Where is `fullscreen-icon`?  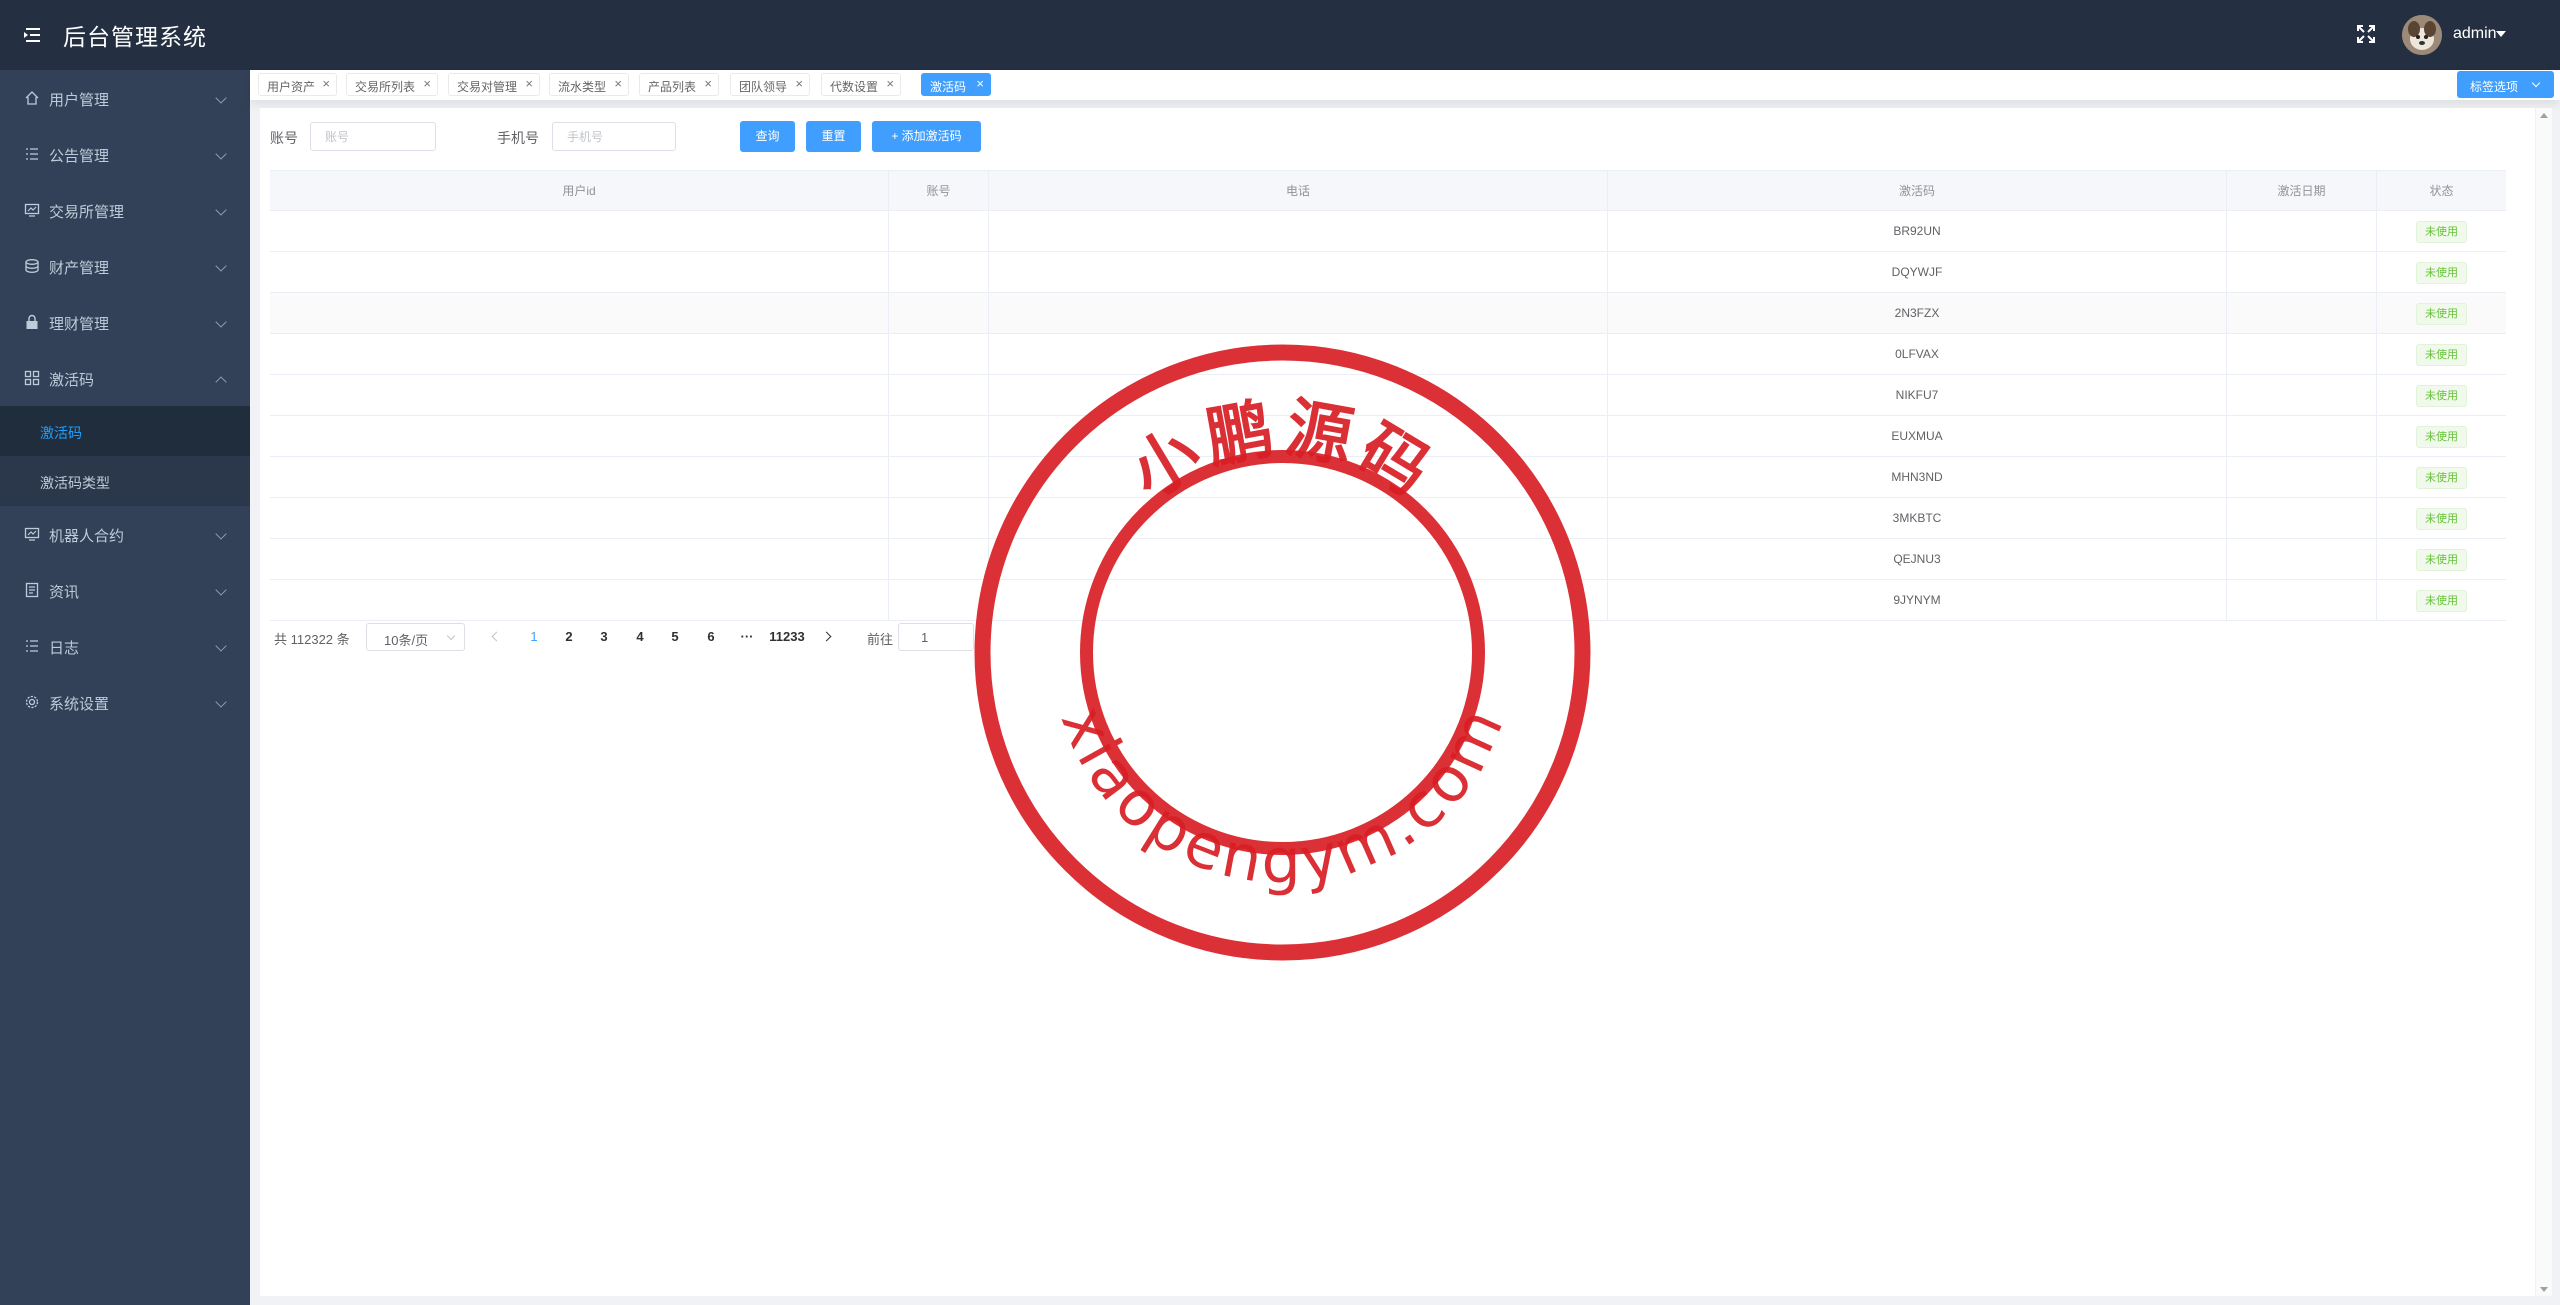
fullscreen-icon is located at coordinates (2366, 34).